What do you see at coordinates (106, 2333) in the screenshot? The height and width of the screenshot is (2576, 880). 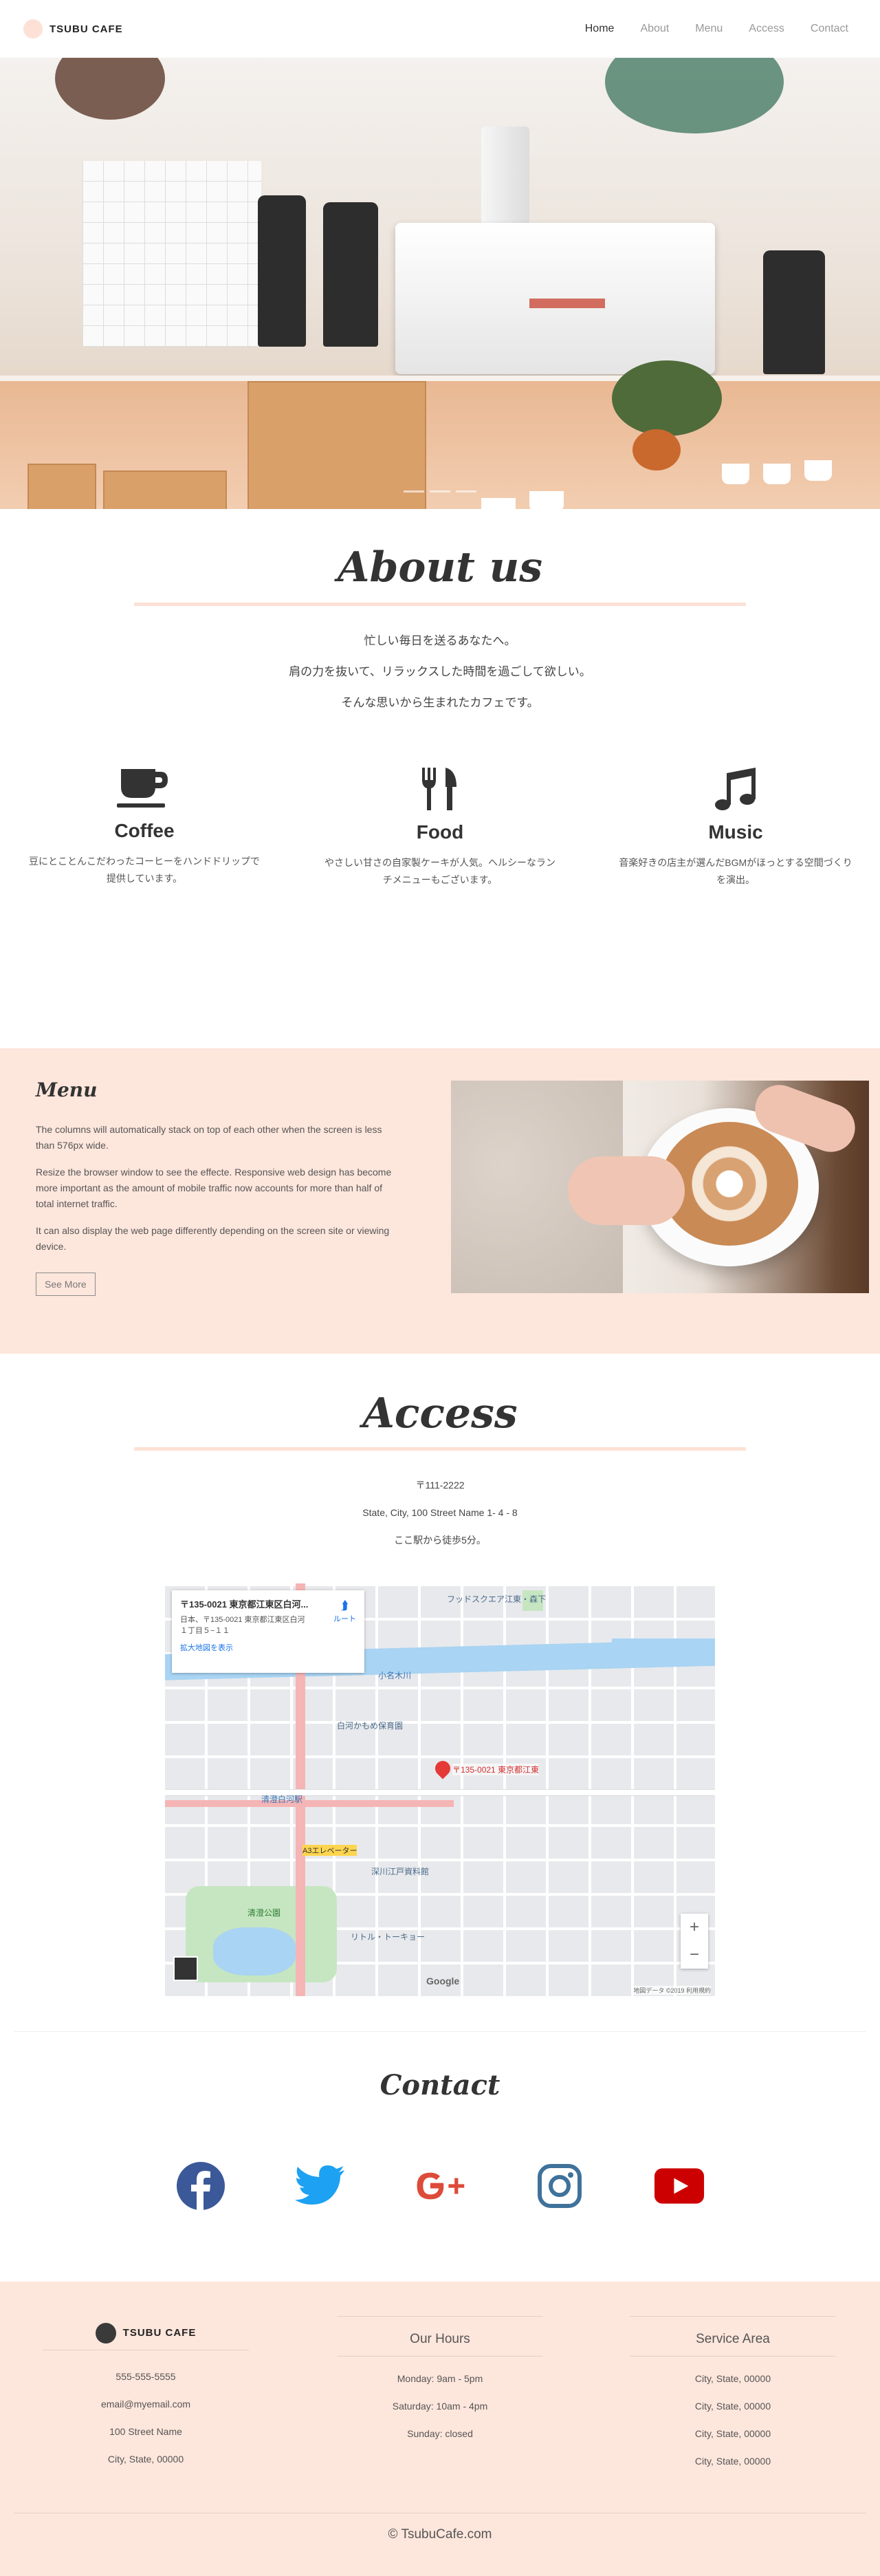 I see `footer-logo-mark` at bounding box center [106, 2333].